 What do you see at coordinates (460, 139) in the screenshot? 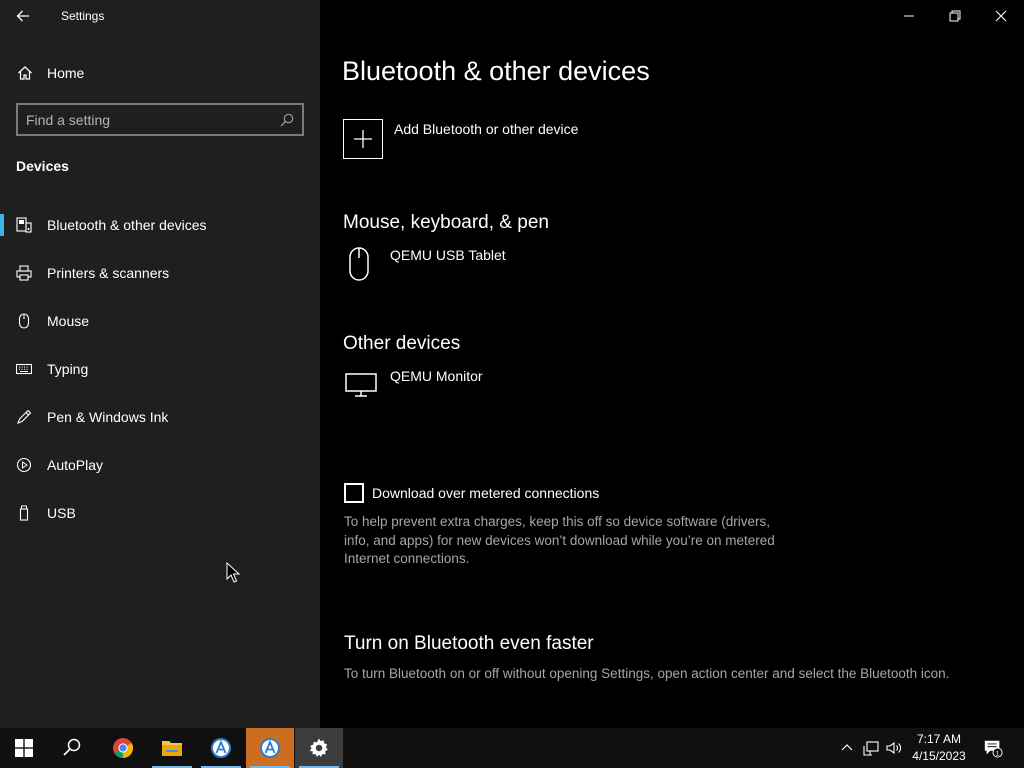
I see `add-device-button: Add Bluetooth or other device` at bounding box center [460, 139].